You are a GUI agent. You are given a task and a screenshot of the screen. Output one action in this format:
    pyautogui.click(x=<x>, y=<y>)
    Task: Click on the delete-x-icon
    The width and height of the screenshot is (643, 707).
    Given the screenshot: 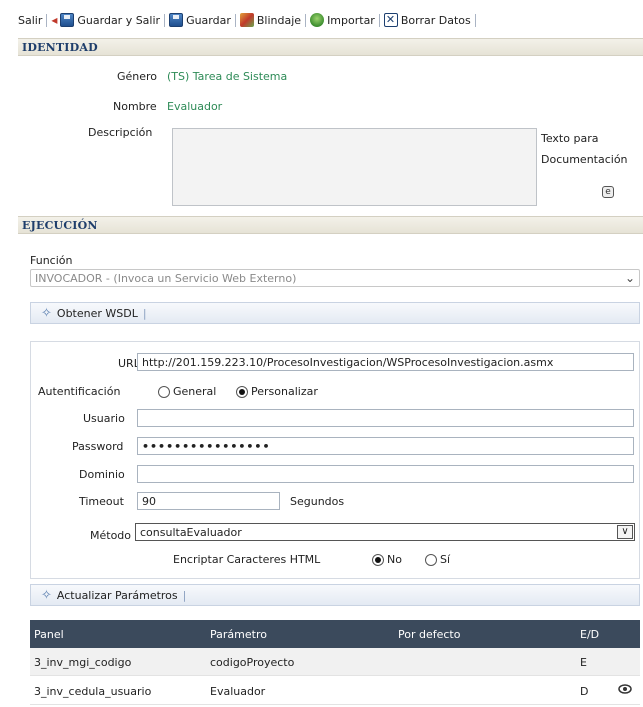 What is the action you would take?
    pyautogui.click(x=390, y=20)
    